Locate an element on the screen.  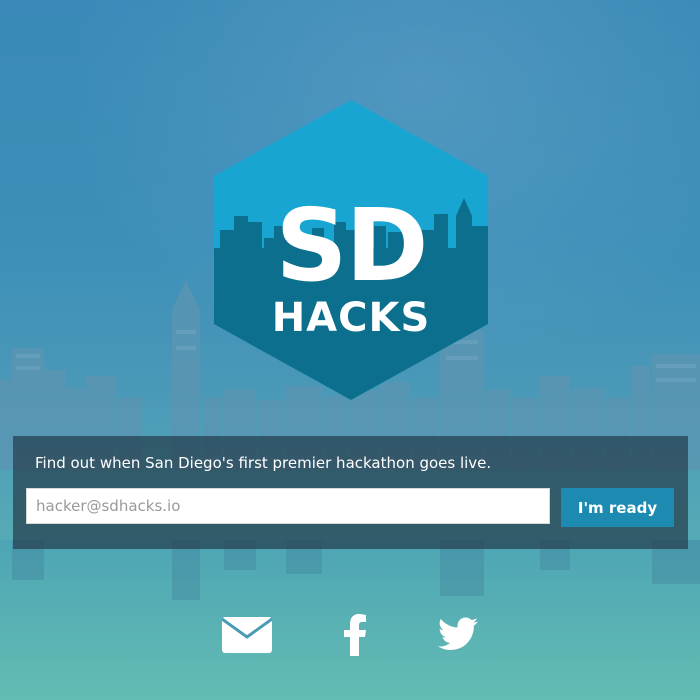
mail-icon is located at coordinates (247, 635).